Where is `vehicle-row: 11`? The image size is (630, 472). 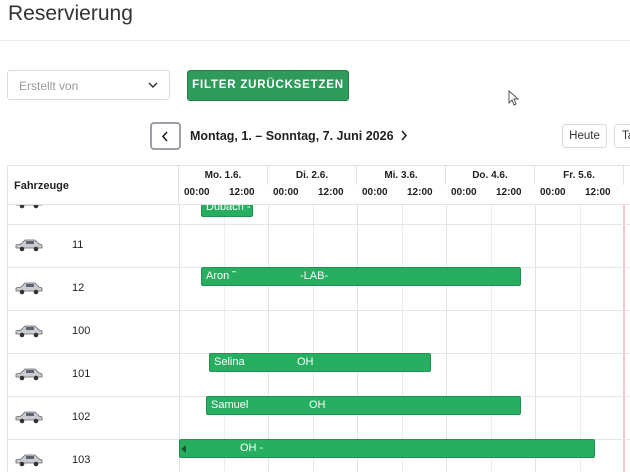
vehicle-row: 11 is located at coordinates (93, 245).